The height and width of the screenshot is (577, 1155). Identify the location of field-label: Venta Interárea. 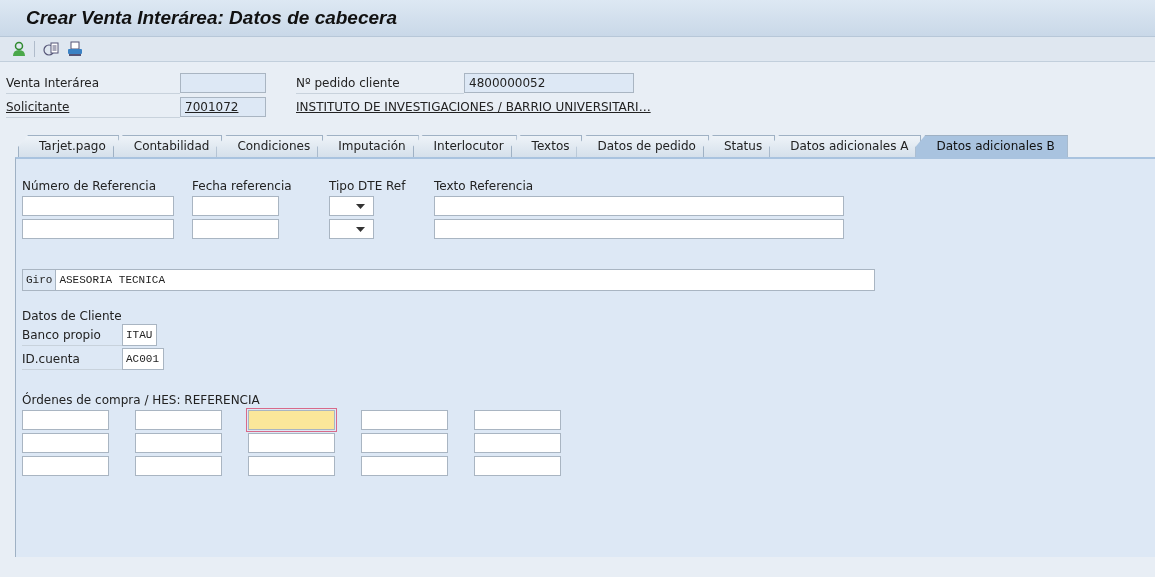
(93, 83).